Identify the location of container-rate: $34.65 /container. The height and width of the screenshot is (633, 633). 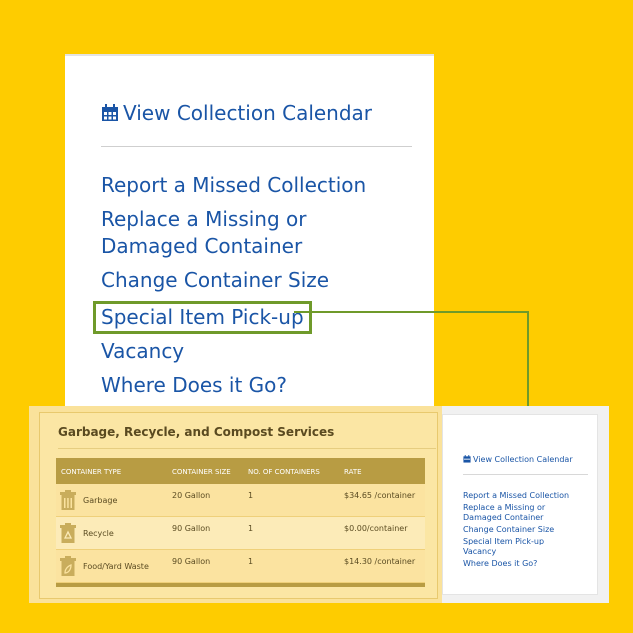
(380, 495).